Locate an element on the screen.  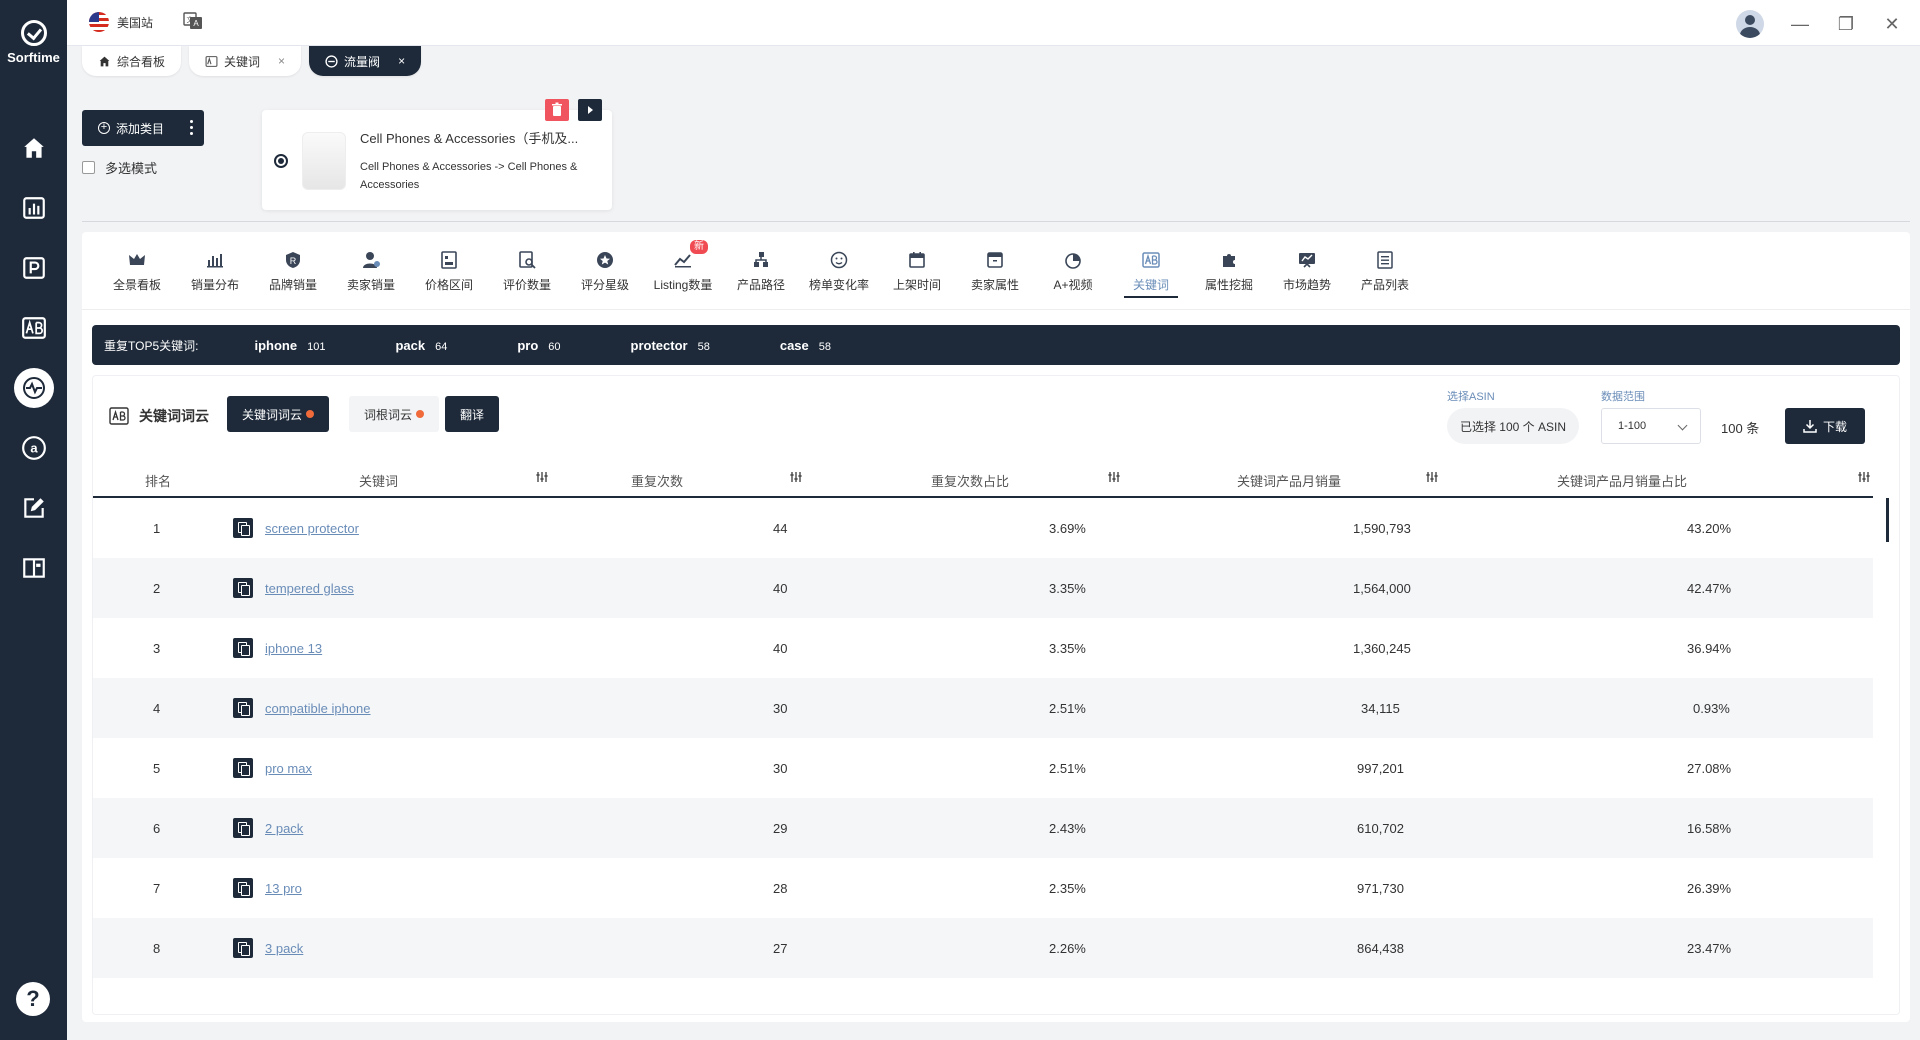
cell-rank: 8 is located at coordinates (157, 948).